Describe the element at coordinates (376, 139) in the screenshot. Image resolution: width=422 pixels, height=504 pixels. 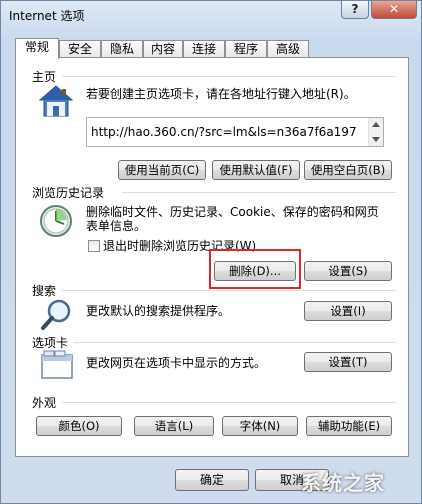
I see `scroll-down-icon` at that location.